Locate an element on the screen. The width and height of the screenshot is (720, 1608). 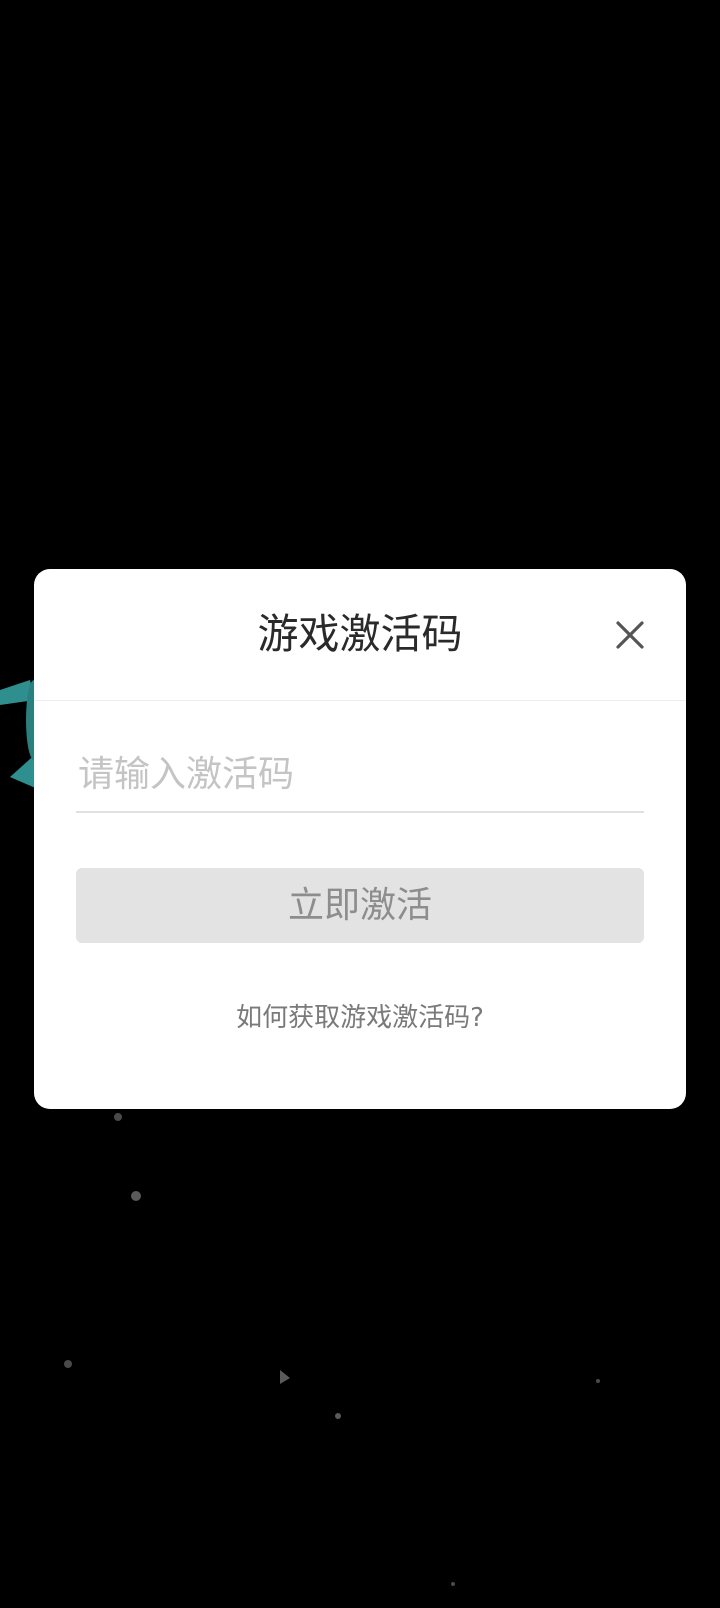
dialog-title: 游戏激活码 is located at coordinates (360, 634).